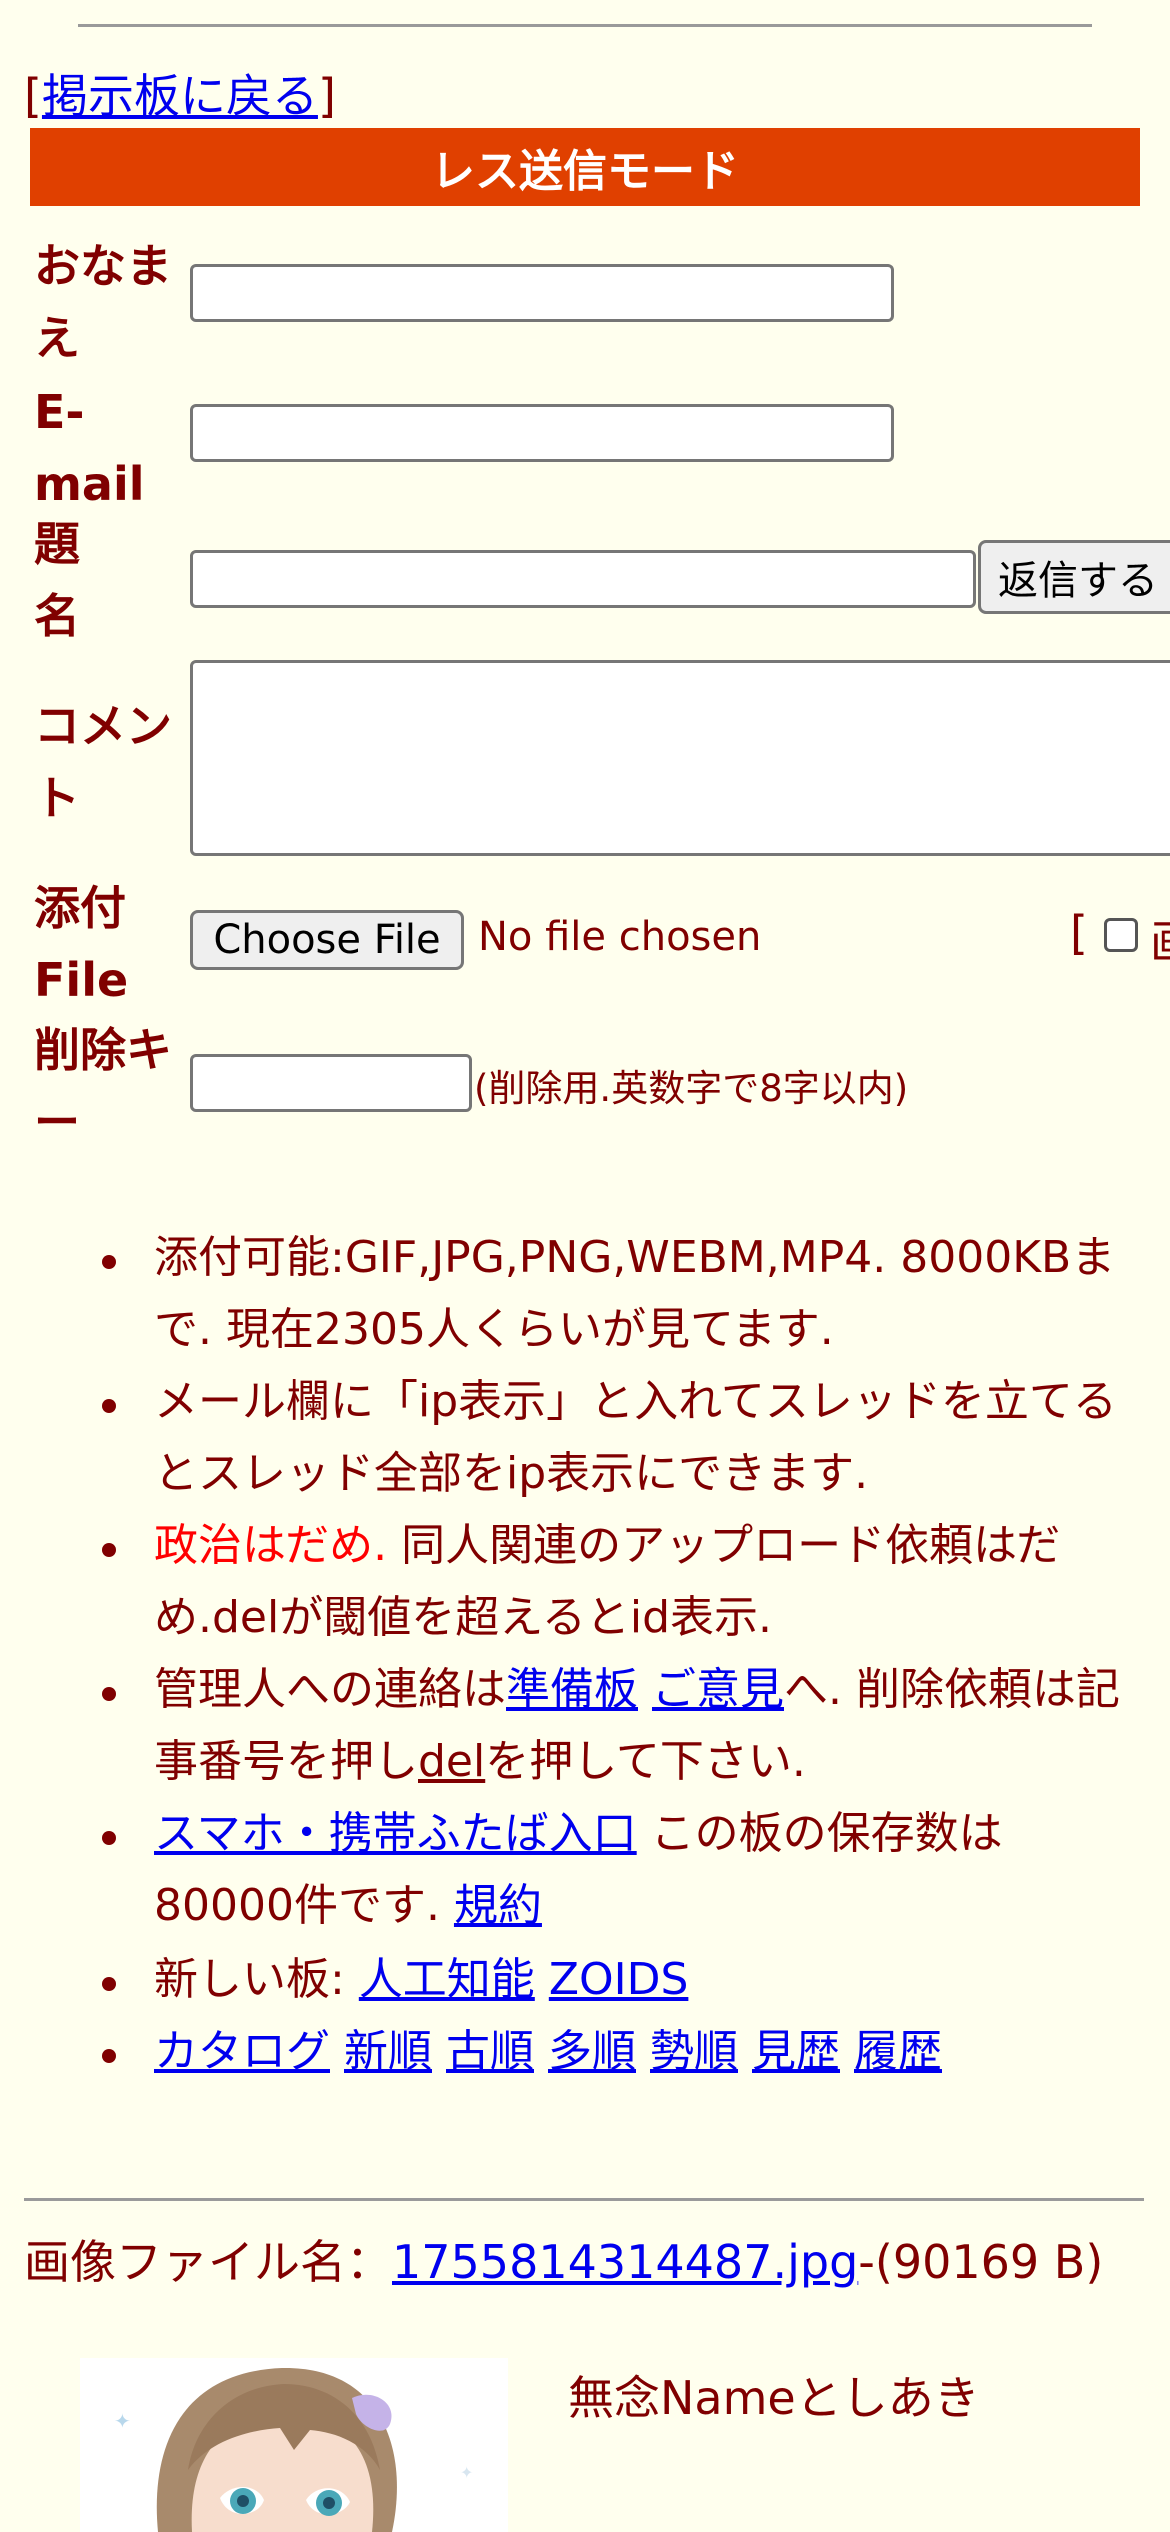  I want to click on image-file-info: 画像ファイル名：1755814314487.jpg-(90169 B), so click(584, 2262).